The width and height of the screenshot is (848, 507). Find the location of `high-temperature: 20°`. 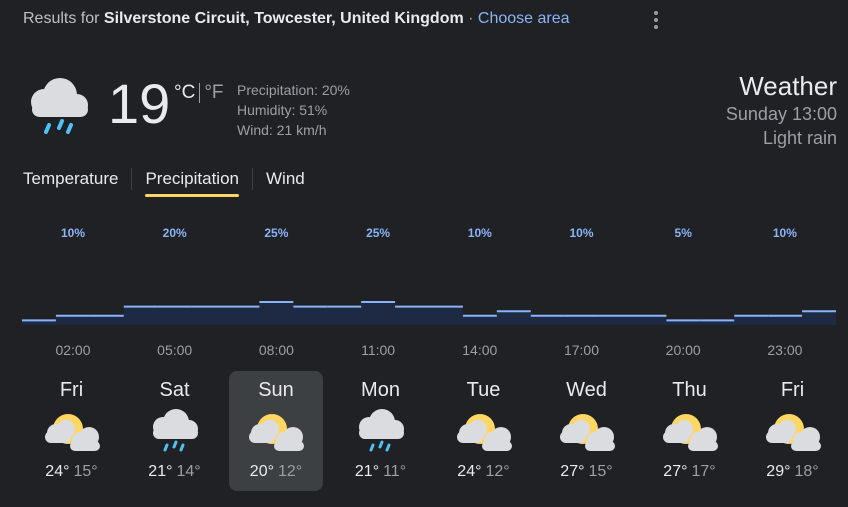

high-temperature: 20° is located at coordinates (261, 471).